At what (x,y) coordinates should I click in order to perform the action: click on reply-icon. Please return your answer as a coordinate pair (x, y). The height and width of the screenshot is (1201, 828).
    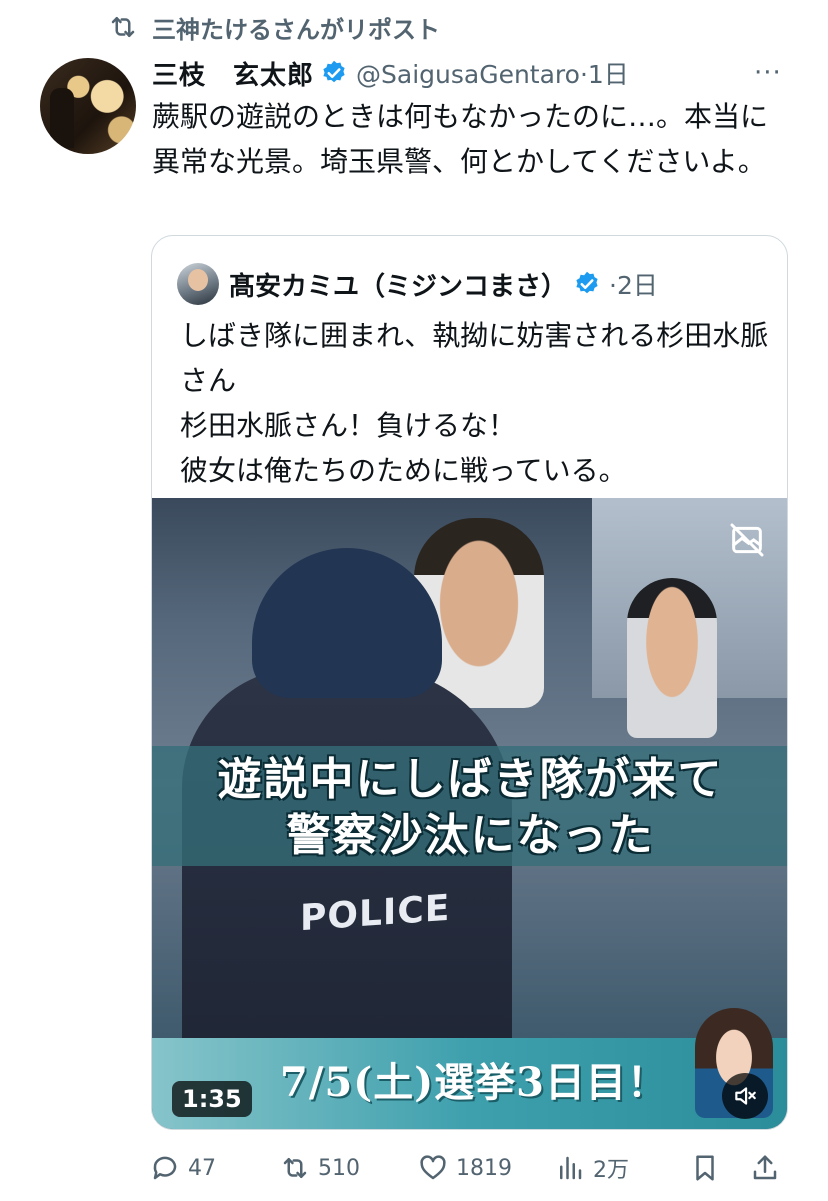
    Looking at the image, I should click on (165, 1168).